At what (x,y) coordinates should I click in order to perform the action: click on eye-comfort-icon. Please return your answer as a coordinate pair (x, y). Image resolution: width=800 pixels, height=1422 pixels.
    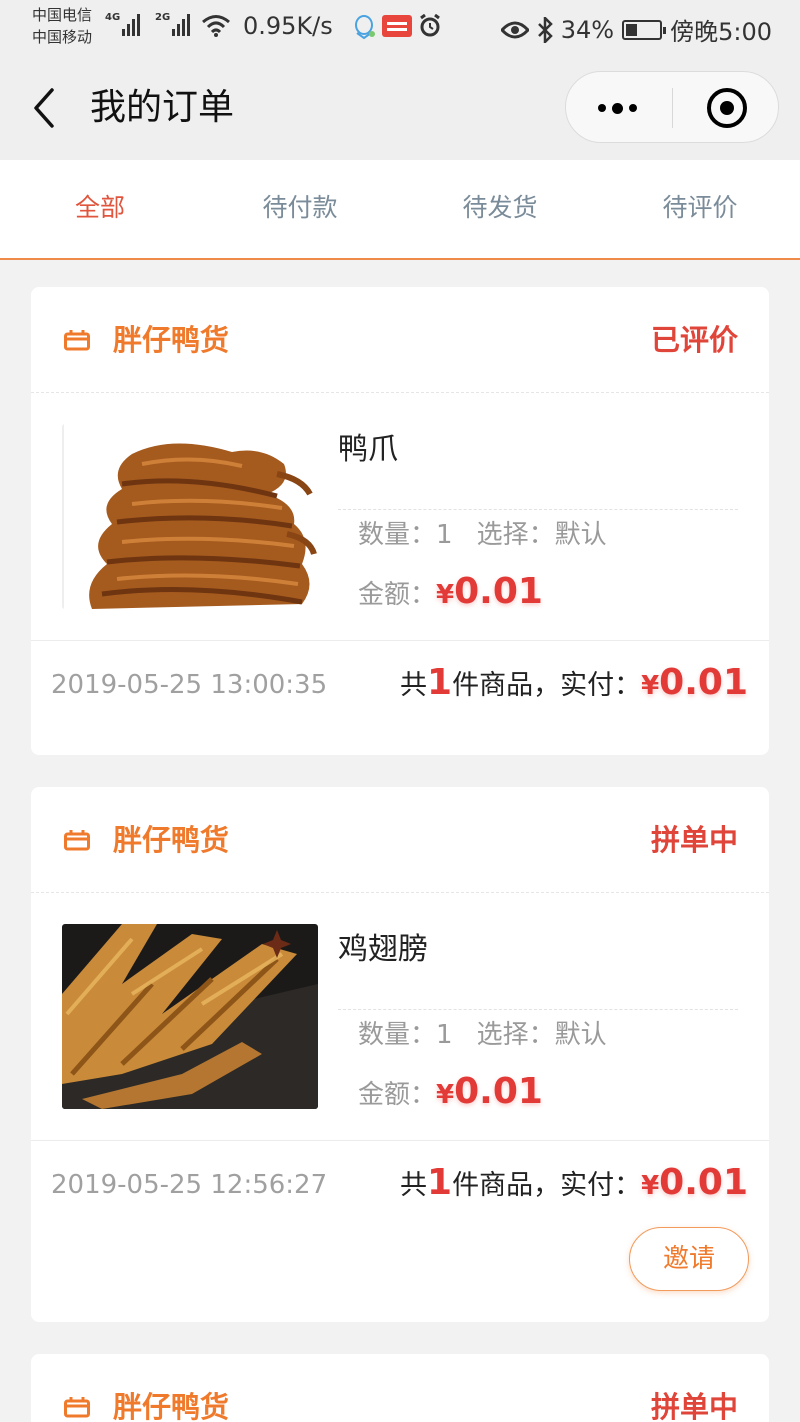
    Looking at the image, I should click on (514, 29).